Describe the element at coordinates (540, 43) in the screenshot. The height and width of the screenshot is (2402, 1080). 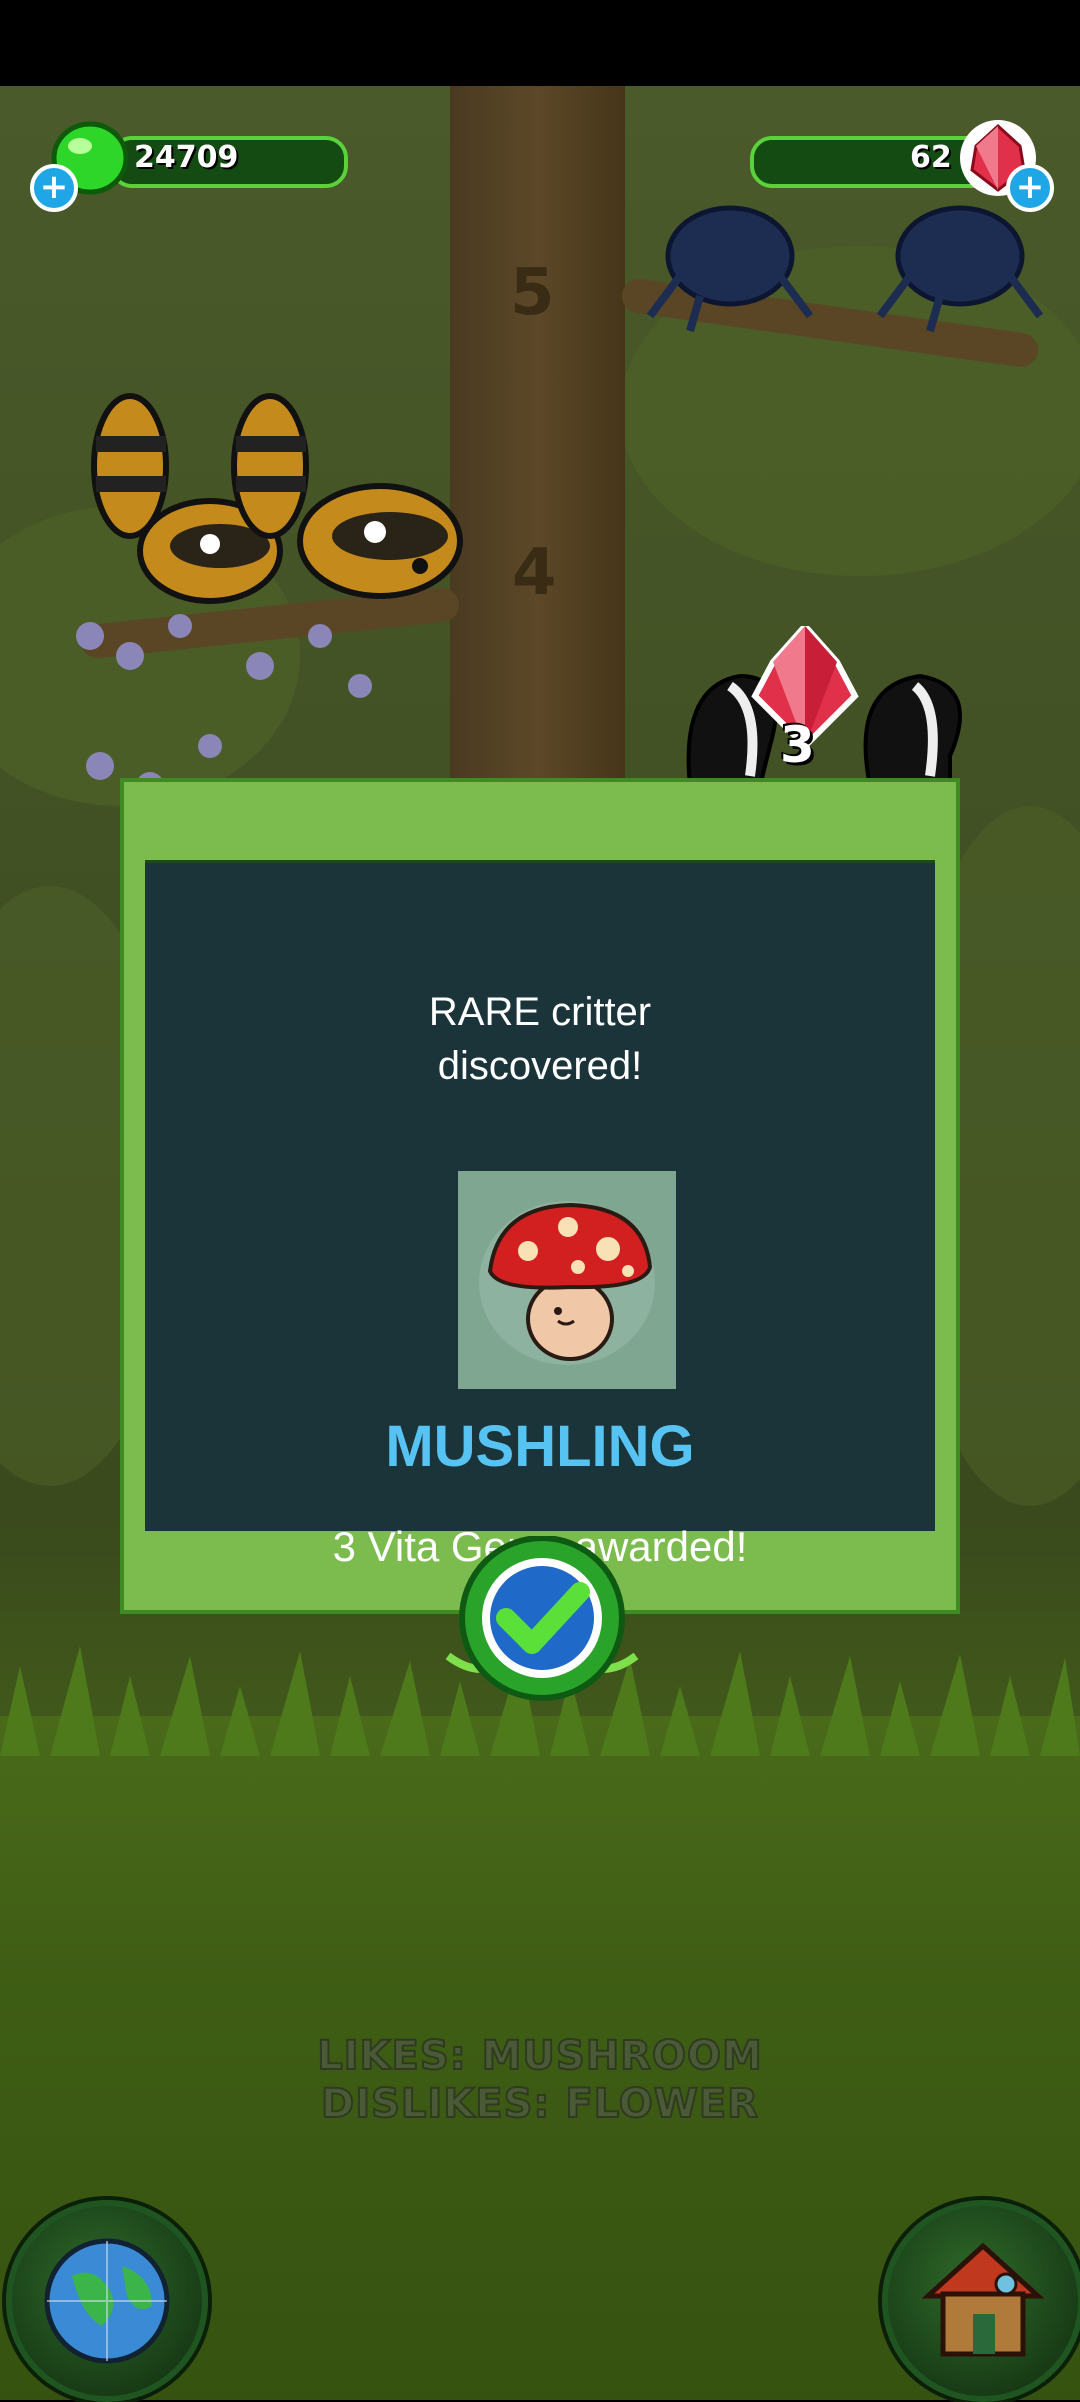
I see `status-bar` at that location.